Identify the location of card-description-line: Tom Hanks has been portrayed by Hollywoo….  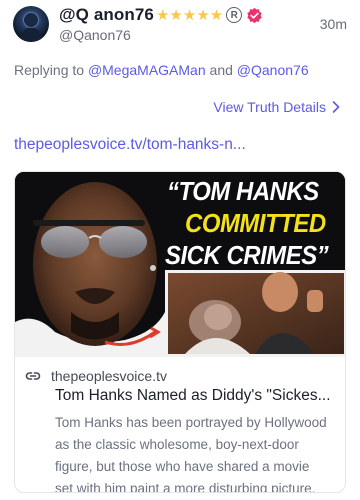
(191, 422).